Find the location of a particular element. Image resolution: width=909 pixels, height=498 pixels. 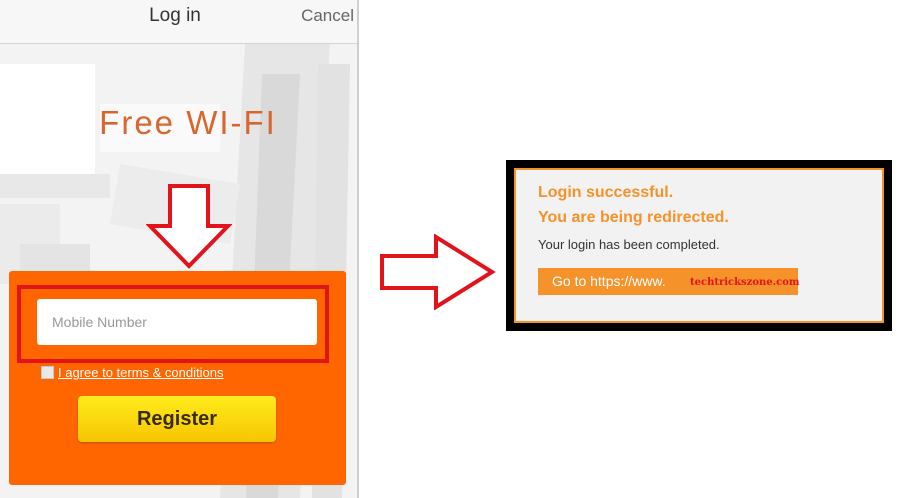

top-bar: Log in Cancel is located at coordinates (179, 22).